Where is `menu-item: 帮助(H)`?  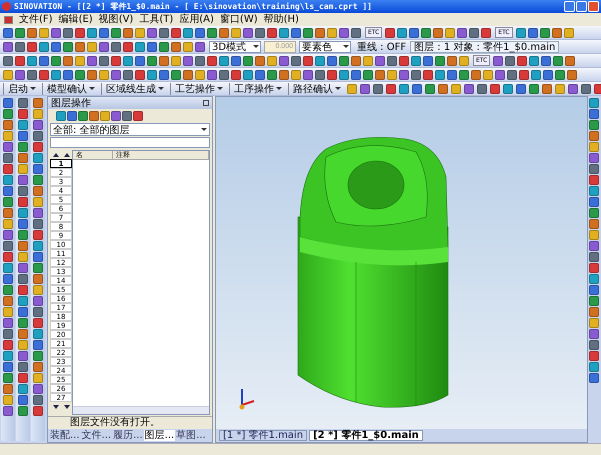
menu-item: 帮助(H) is located at coordinates (281, 20).